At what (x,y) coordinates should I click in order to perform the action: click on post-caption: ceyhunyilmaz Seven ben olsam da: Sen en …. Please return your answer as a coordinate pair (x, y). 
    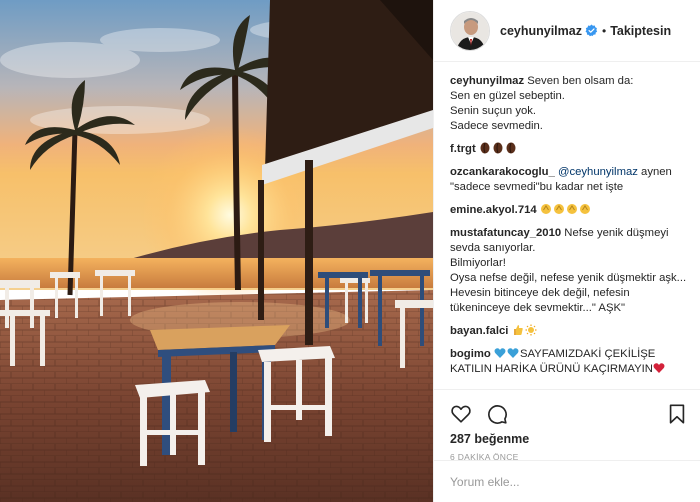
    Looking at the image, I should click on (569, 104).